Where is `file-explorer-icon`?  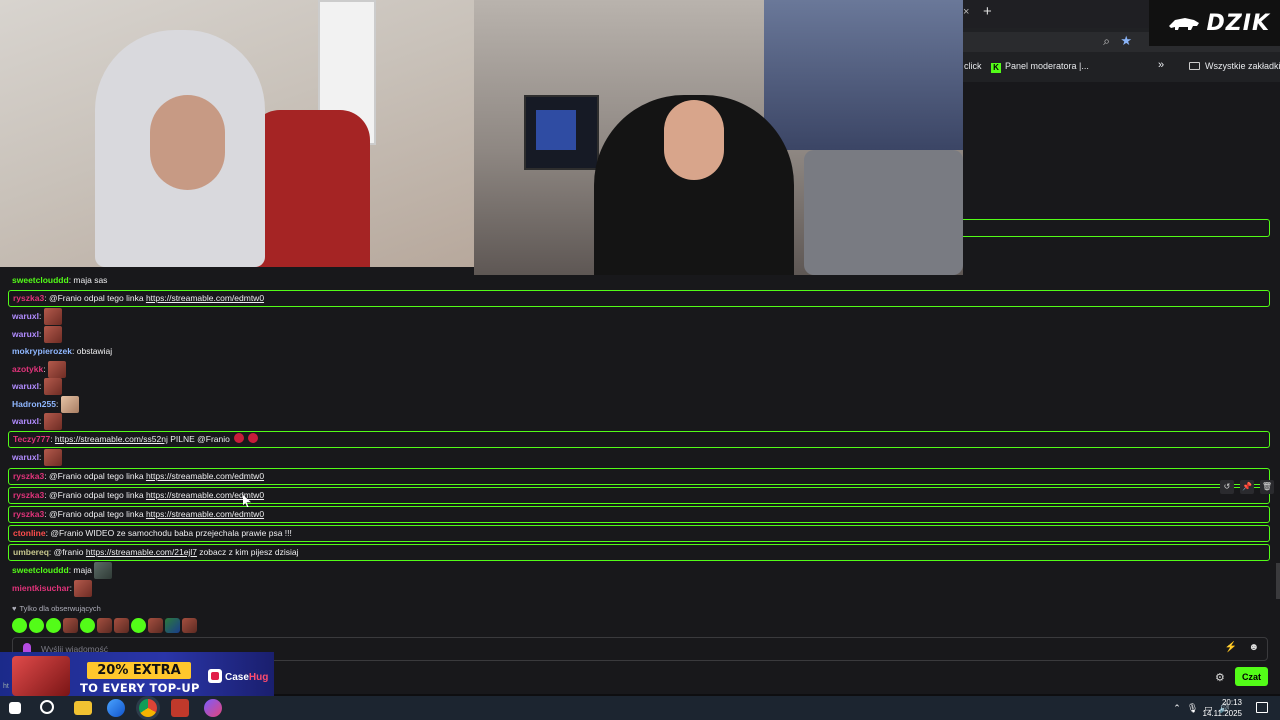 file-explorer-icon is located at coordinates (83, 708).